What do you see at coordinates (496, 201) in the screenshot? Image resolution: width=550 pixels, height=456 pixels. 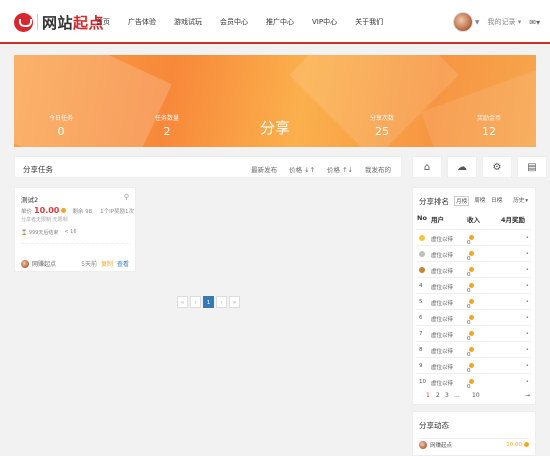 I see `tab-daily: 日榜` at bounding box center [496, 201].